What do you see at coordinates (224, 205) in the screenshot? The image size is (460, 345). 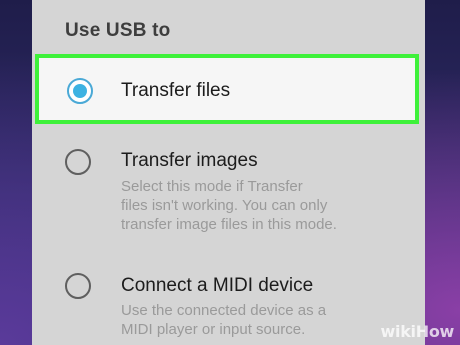 I see `description-line: files isn't working. You can only` at bounding box center [224, 205].